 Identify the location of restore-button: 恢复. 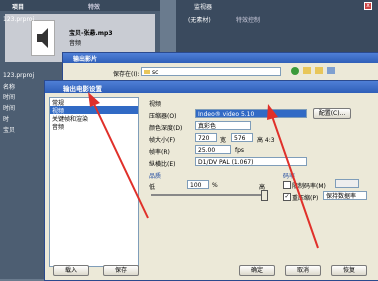
(349, 270).